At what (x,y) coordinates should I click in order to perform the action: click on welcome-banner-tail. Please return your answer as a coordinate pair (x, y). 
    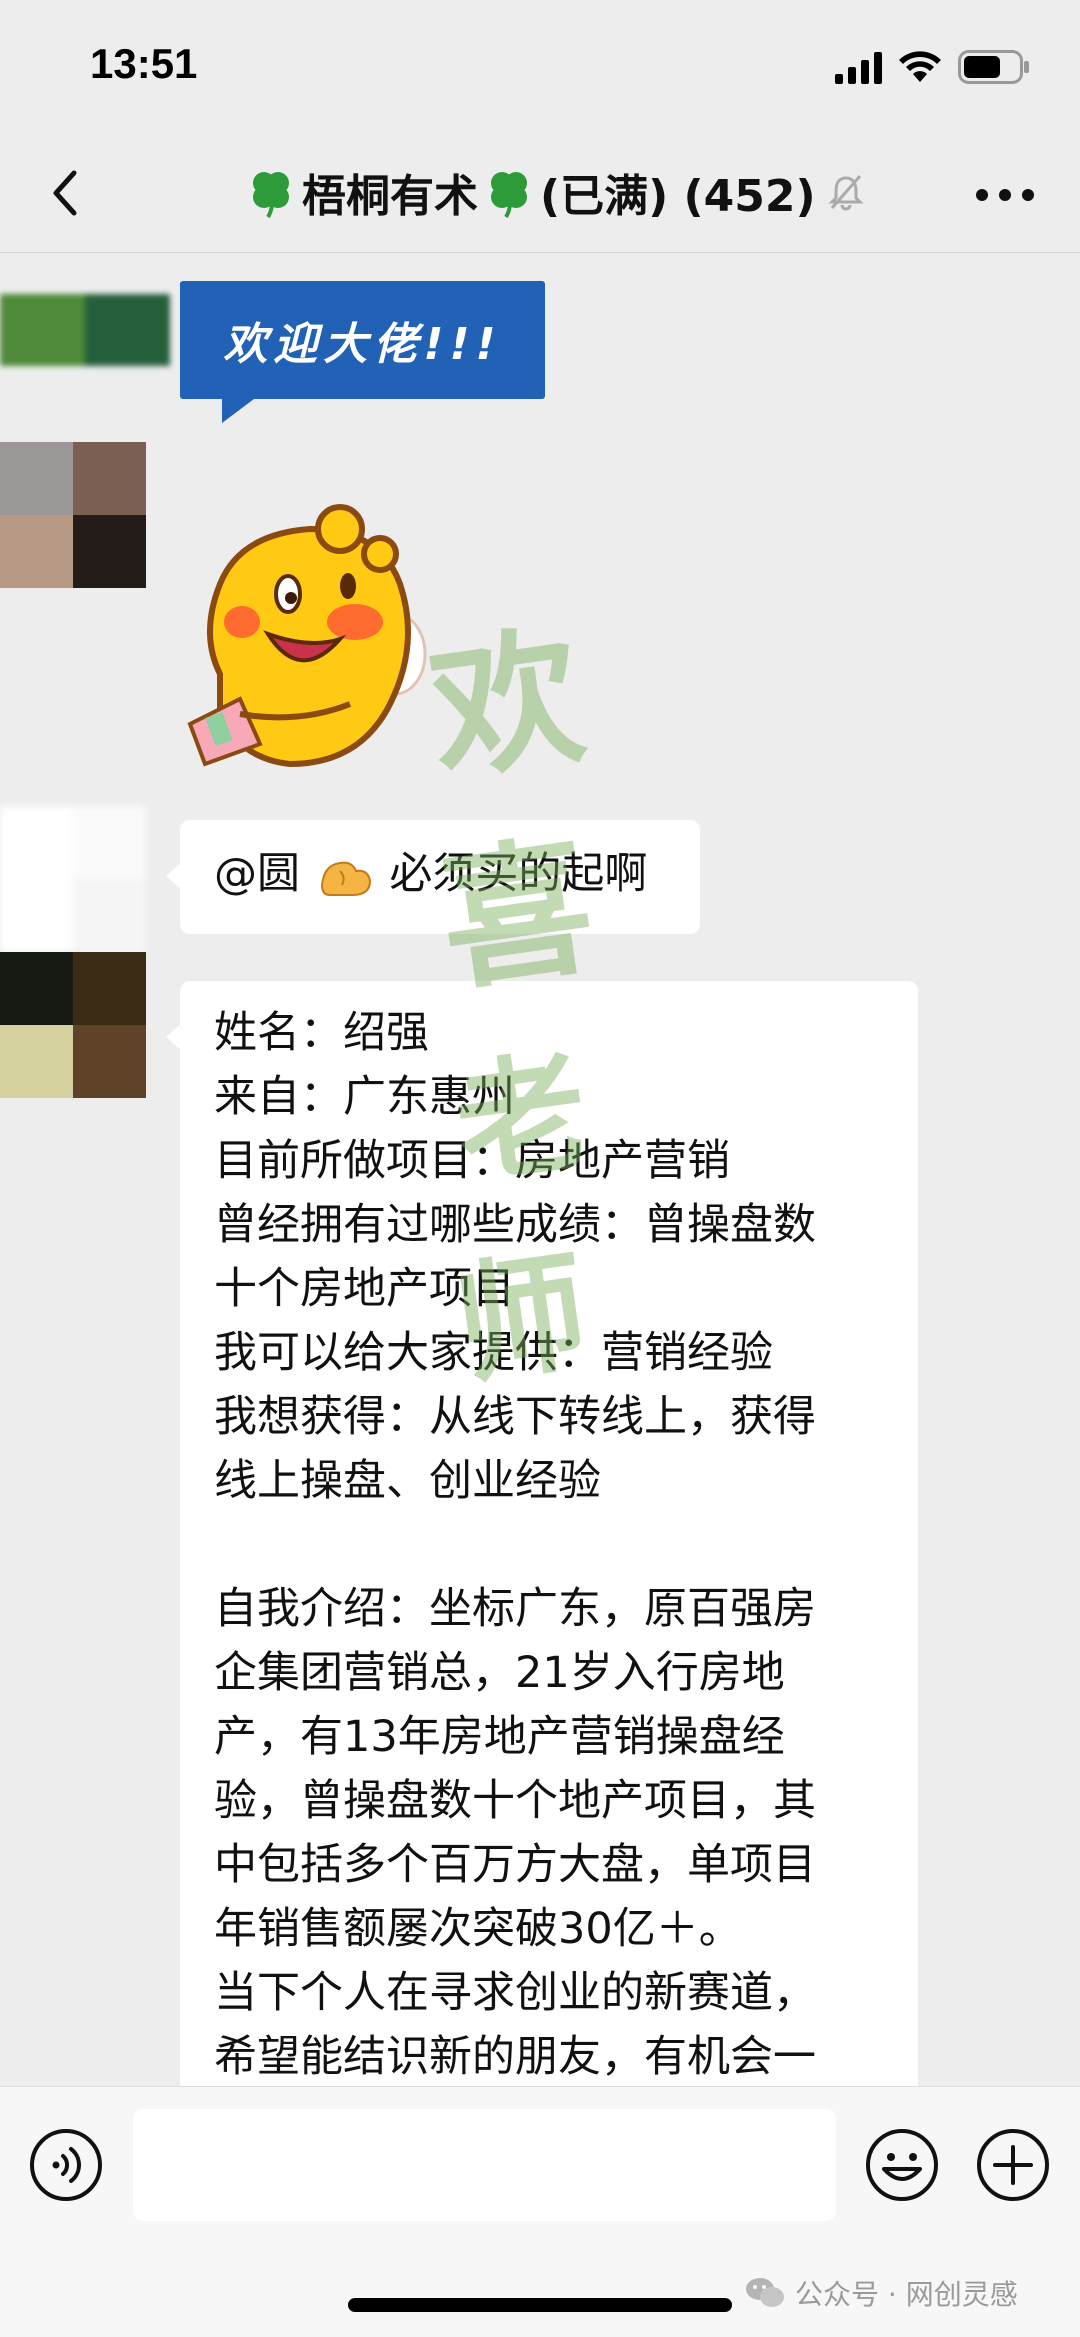
    Looking at the image, I should click on (242, 408).